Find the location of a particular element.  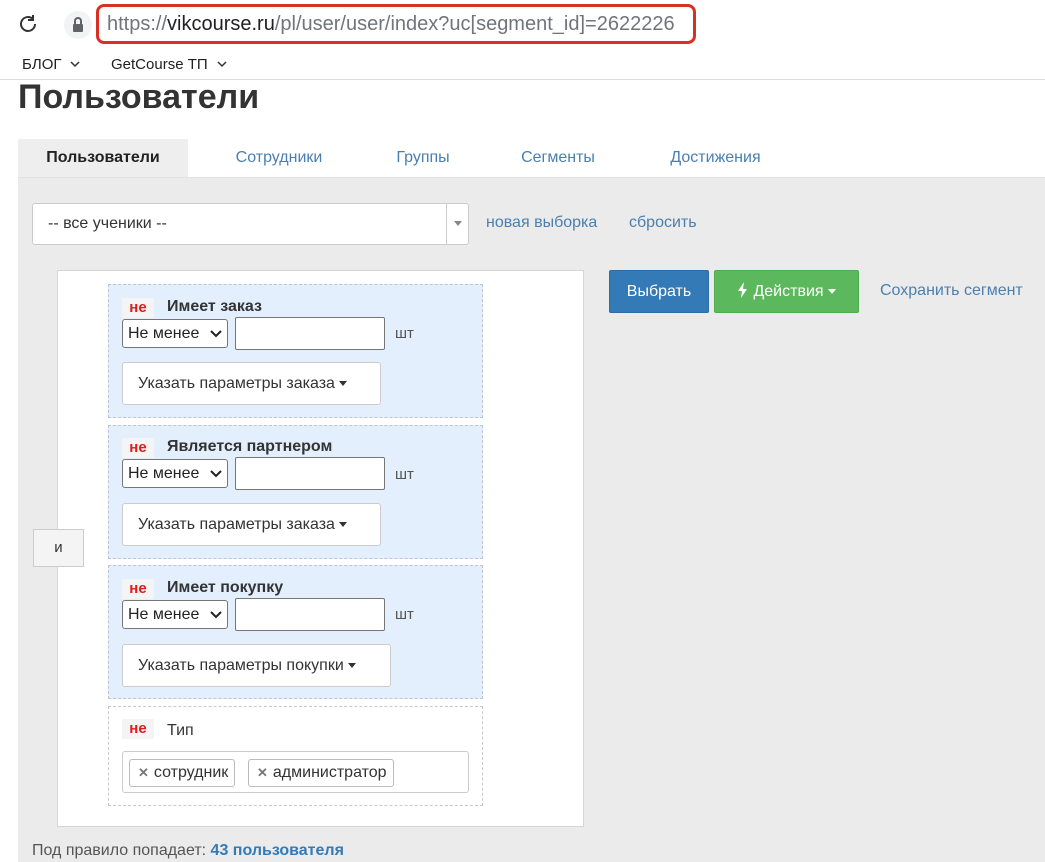

tag-label: сотрудник is located at coordinates (191, 772).